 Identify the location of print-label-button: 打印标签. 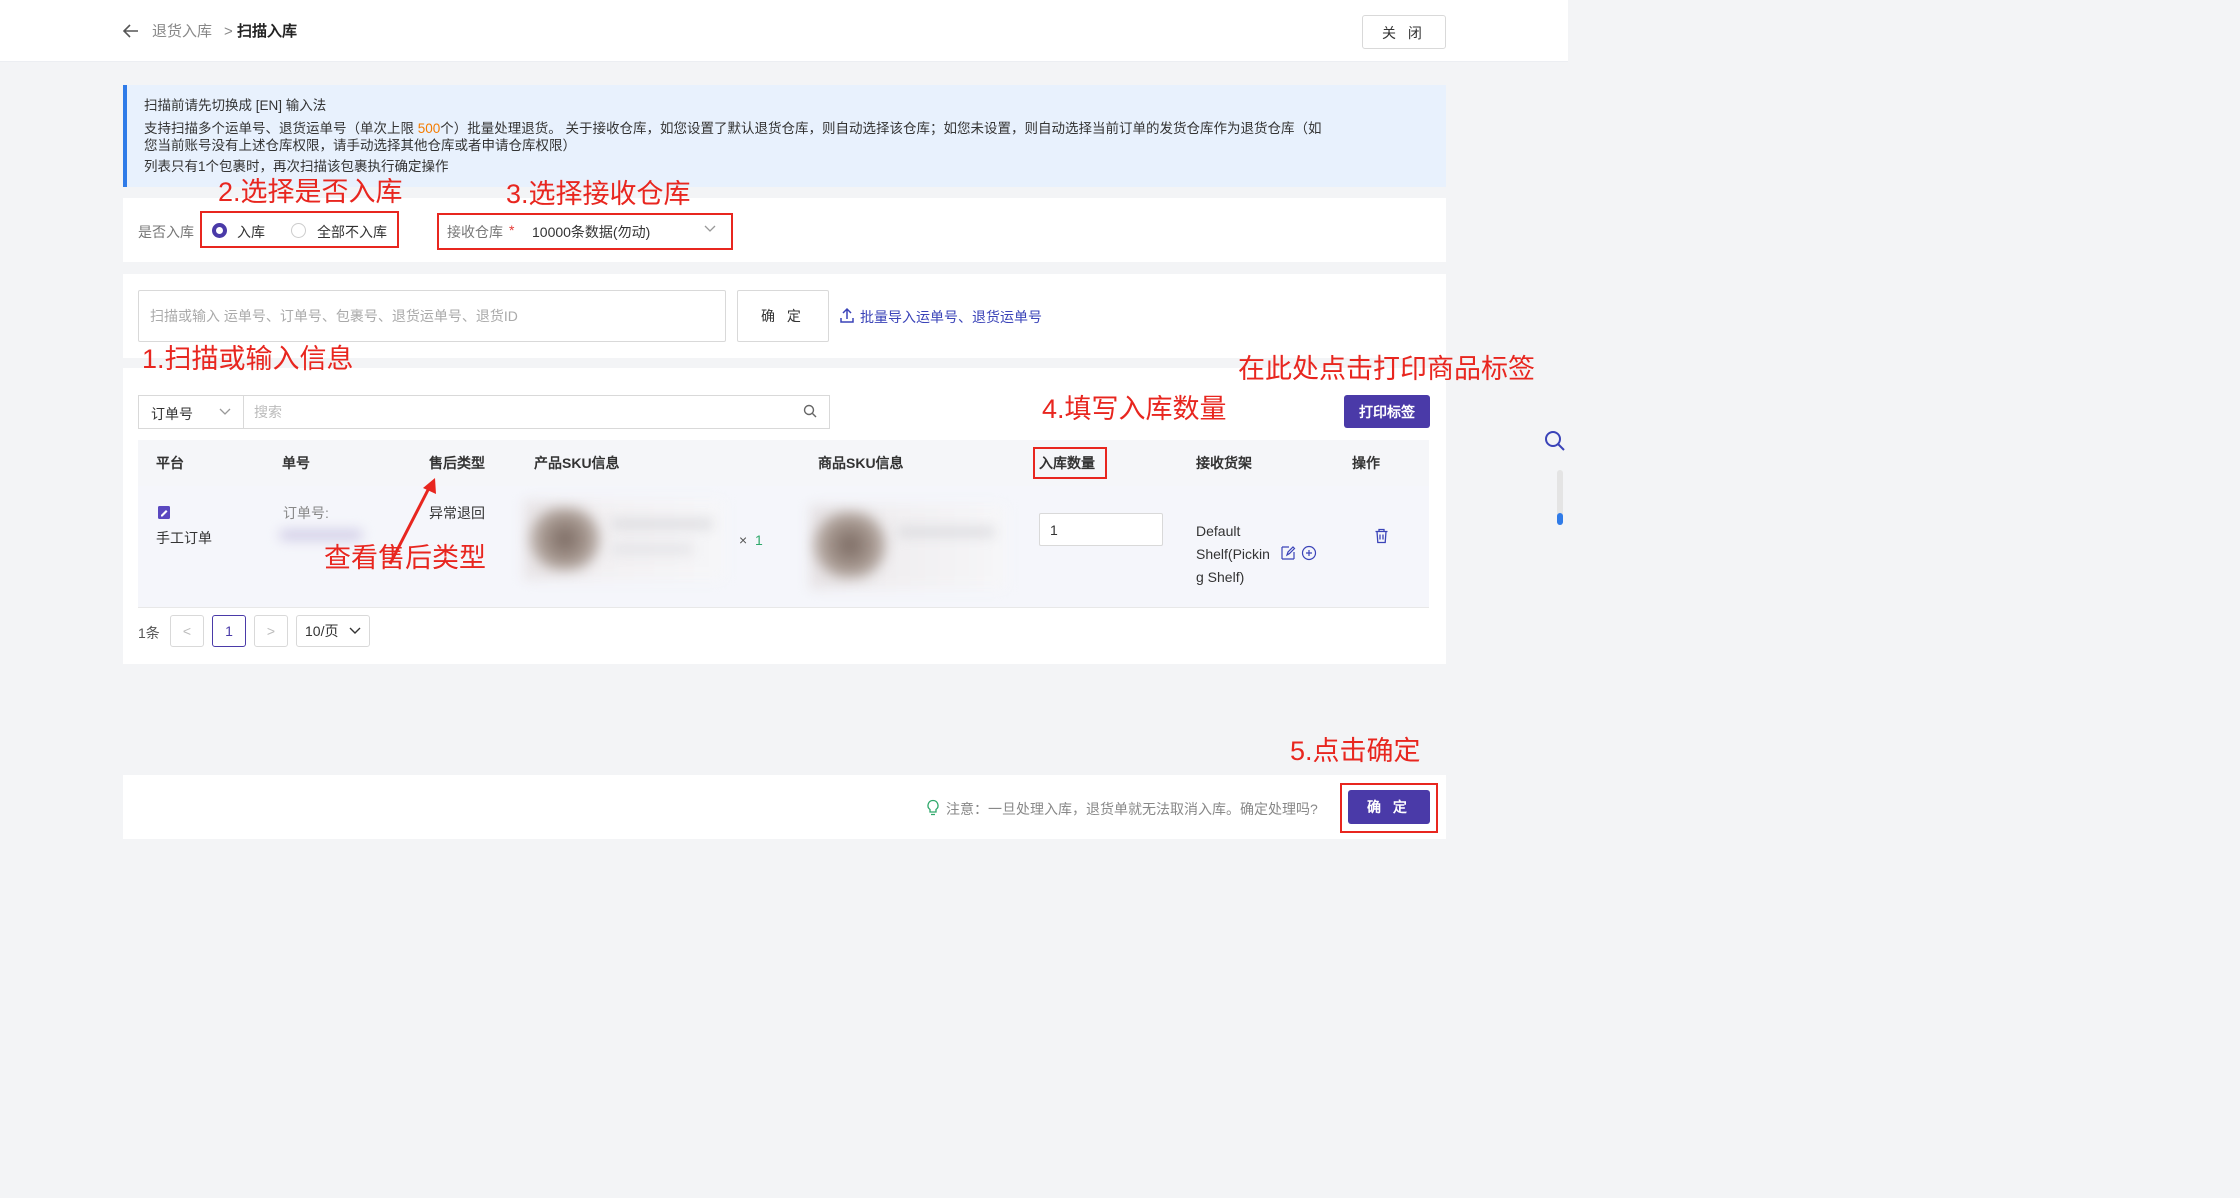
(1387, 411).